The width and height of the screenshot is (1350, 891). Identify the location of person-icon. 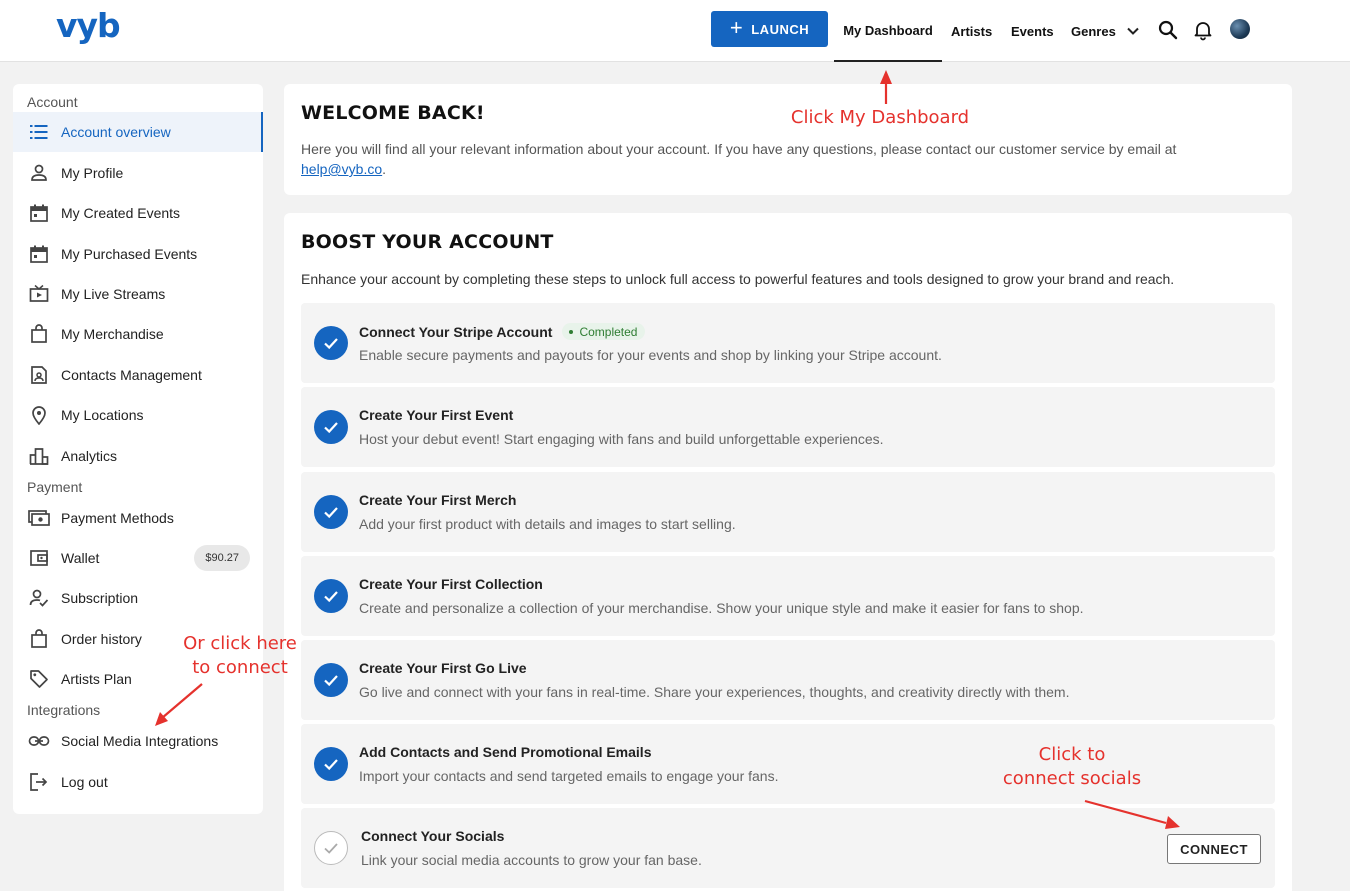
(39, 172).